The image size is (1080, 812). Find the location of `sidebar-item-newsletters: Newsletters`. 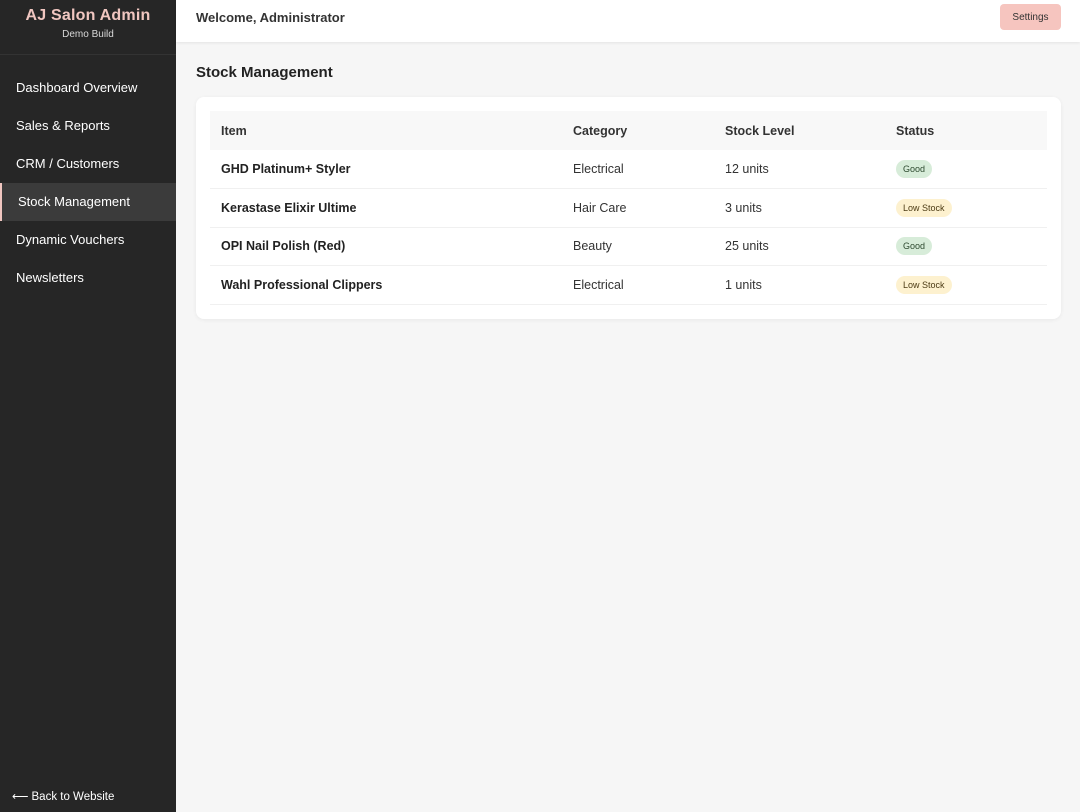

sidebar-item-newsletters: Newsletters is located at coordinates (88, 278).